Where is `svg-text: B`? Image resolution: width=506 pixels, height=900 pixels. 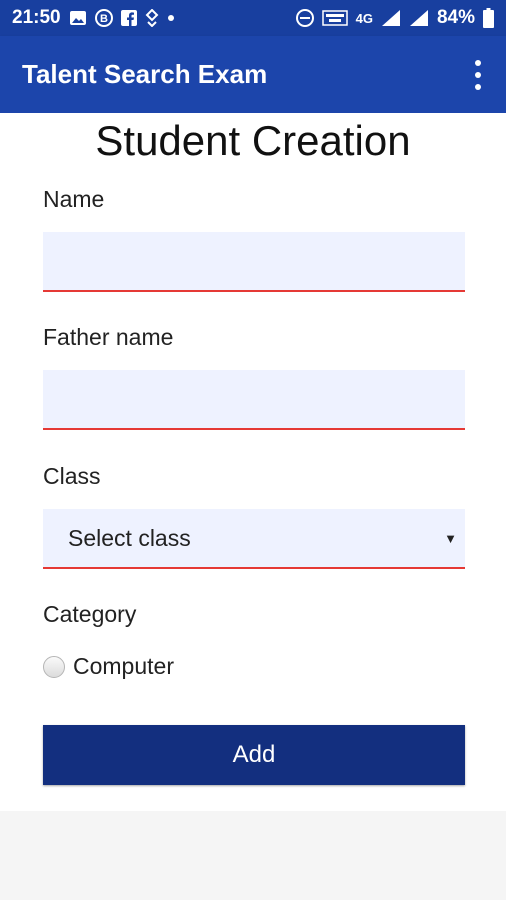 svg-text: B is located at coordinates (104, 19).